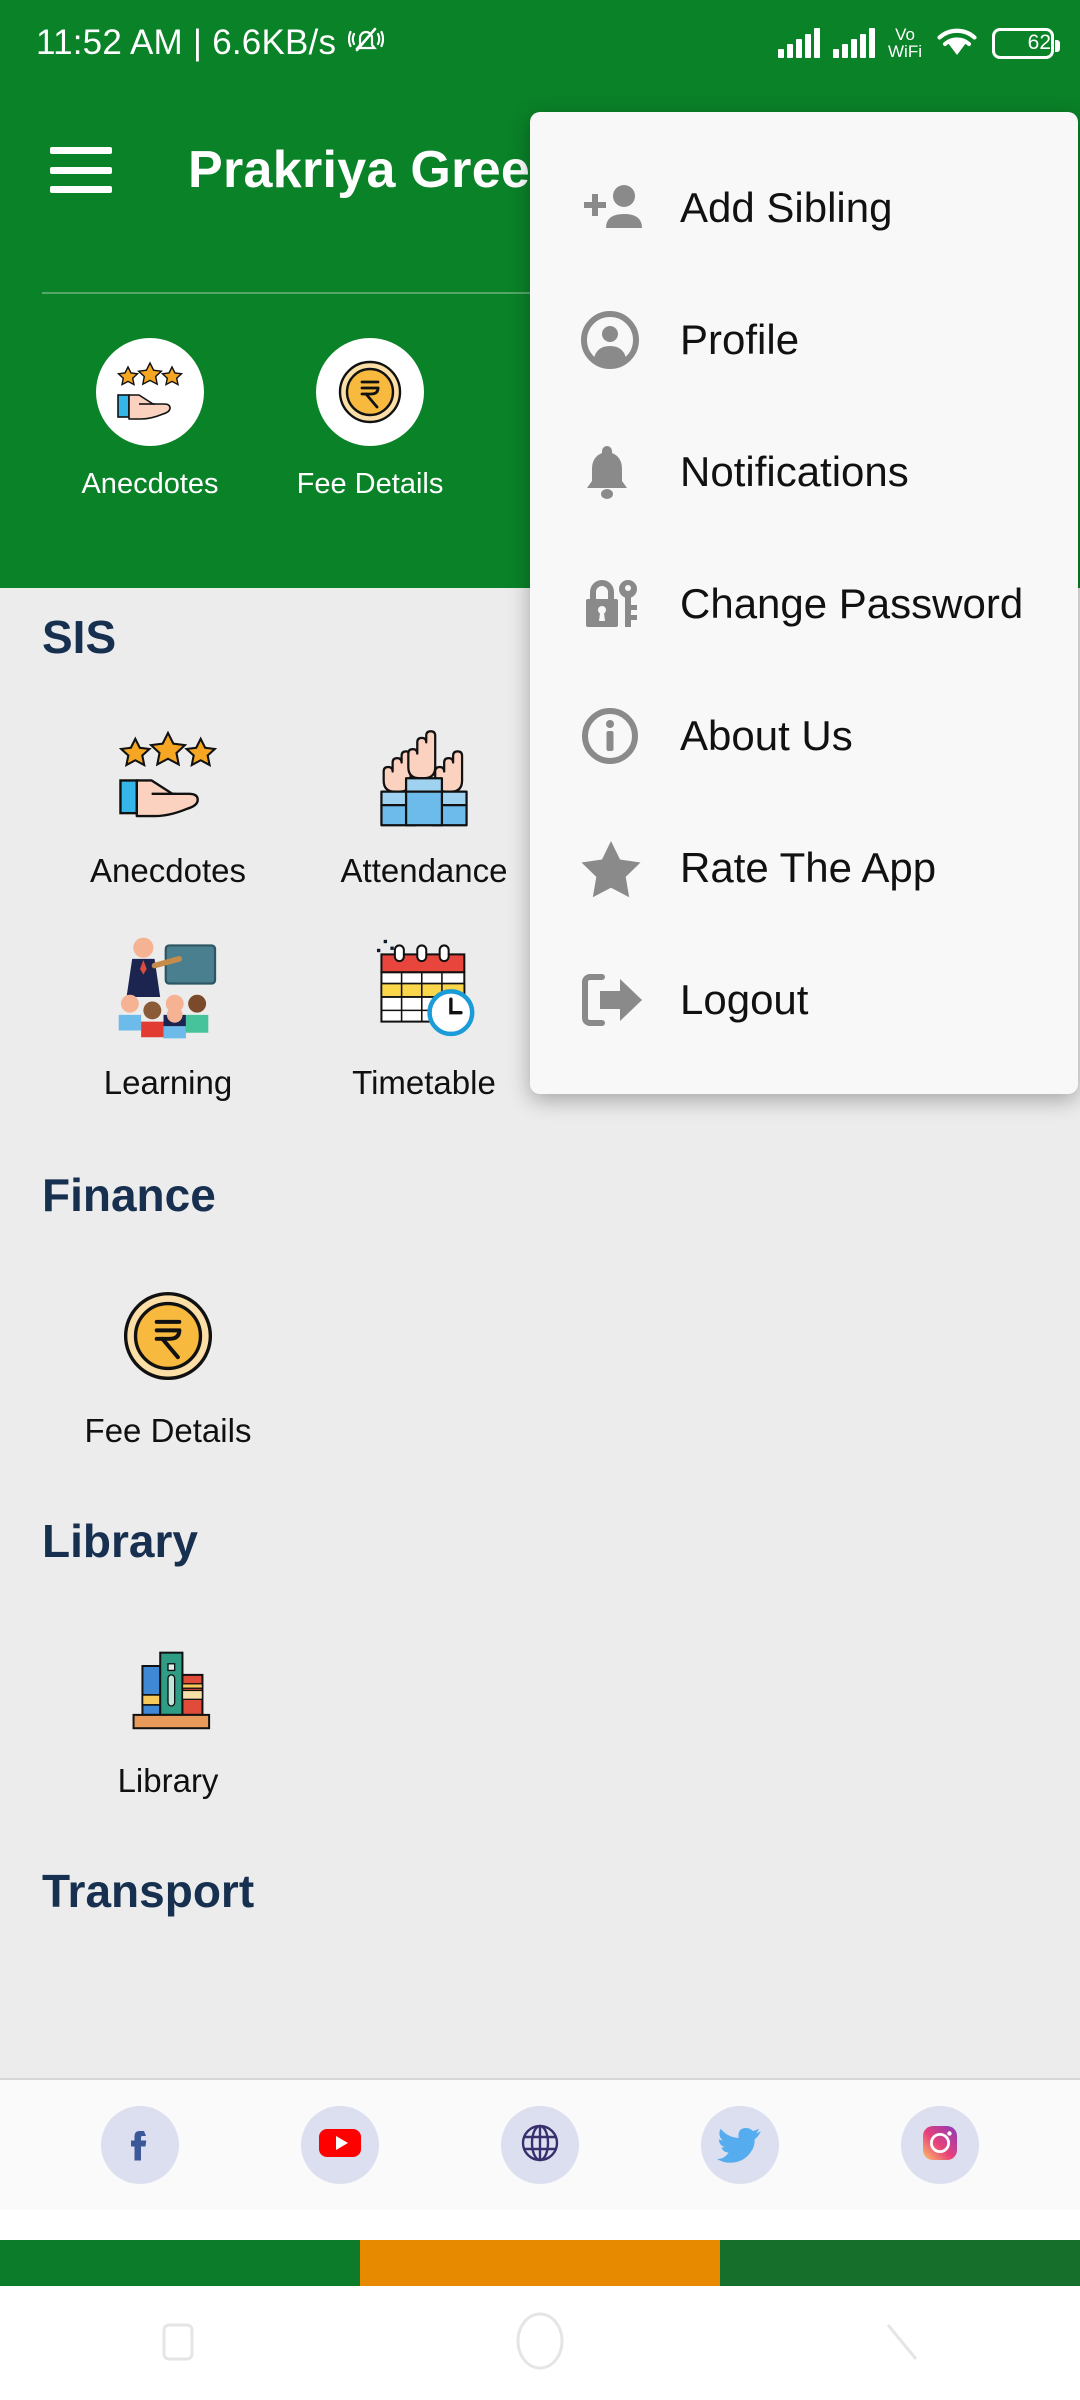 The height and width of the screenshot is (2400, 1080). What do you see at coordinates (168, 870) in the screenshot?
I see `tile-label: Anecdotes` at bounding box center [168, 870].